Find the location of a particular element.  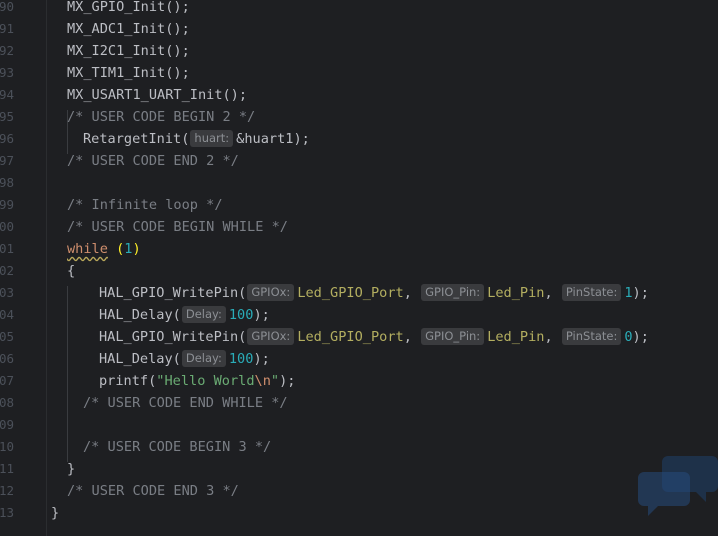

code-text: /* USER CODE BEGIN 2 */ is located at coordinates (161, 117).